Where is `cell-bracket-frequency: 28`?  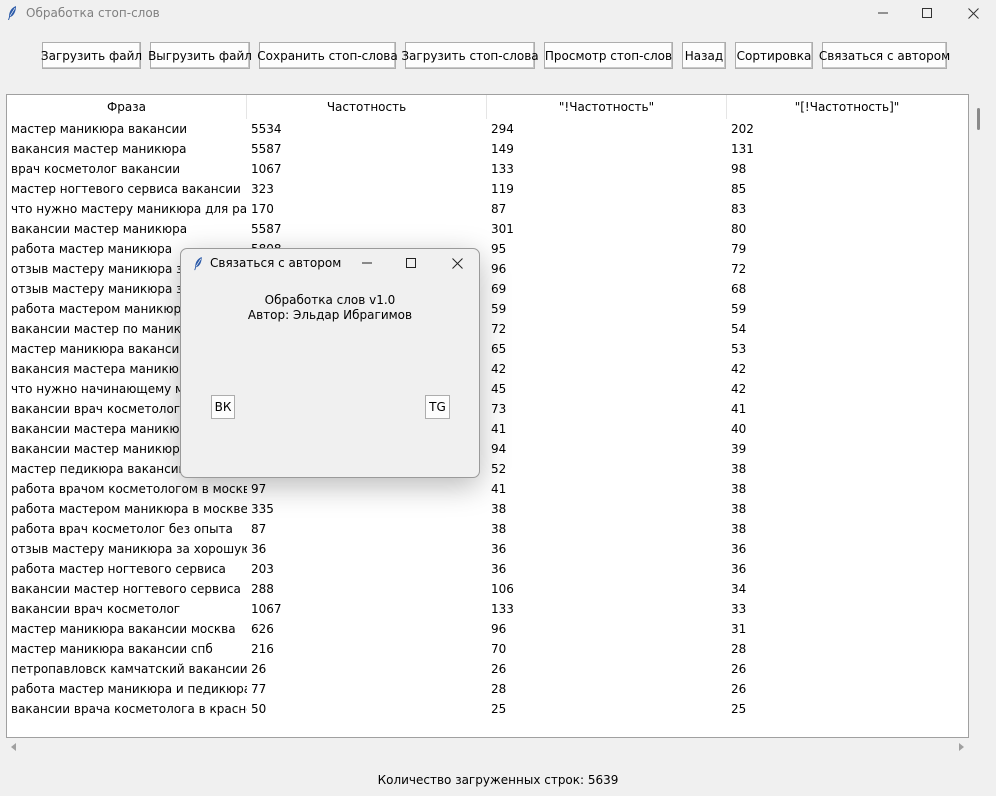 cell-bracket-frequency: 28 is located at coordinates (739, 649).